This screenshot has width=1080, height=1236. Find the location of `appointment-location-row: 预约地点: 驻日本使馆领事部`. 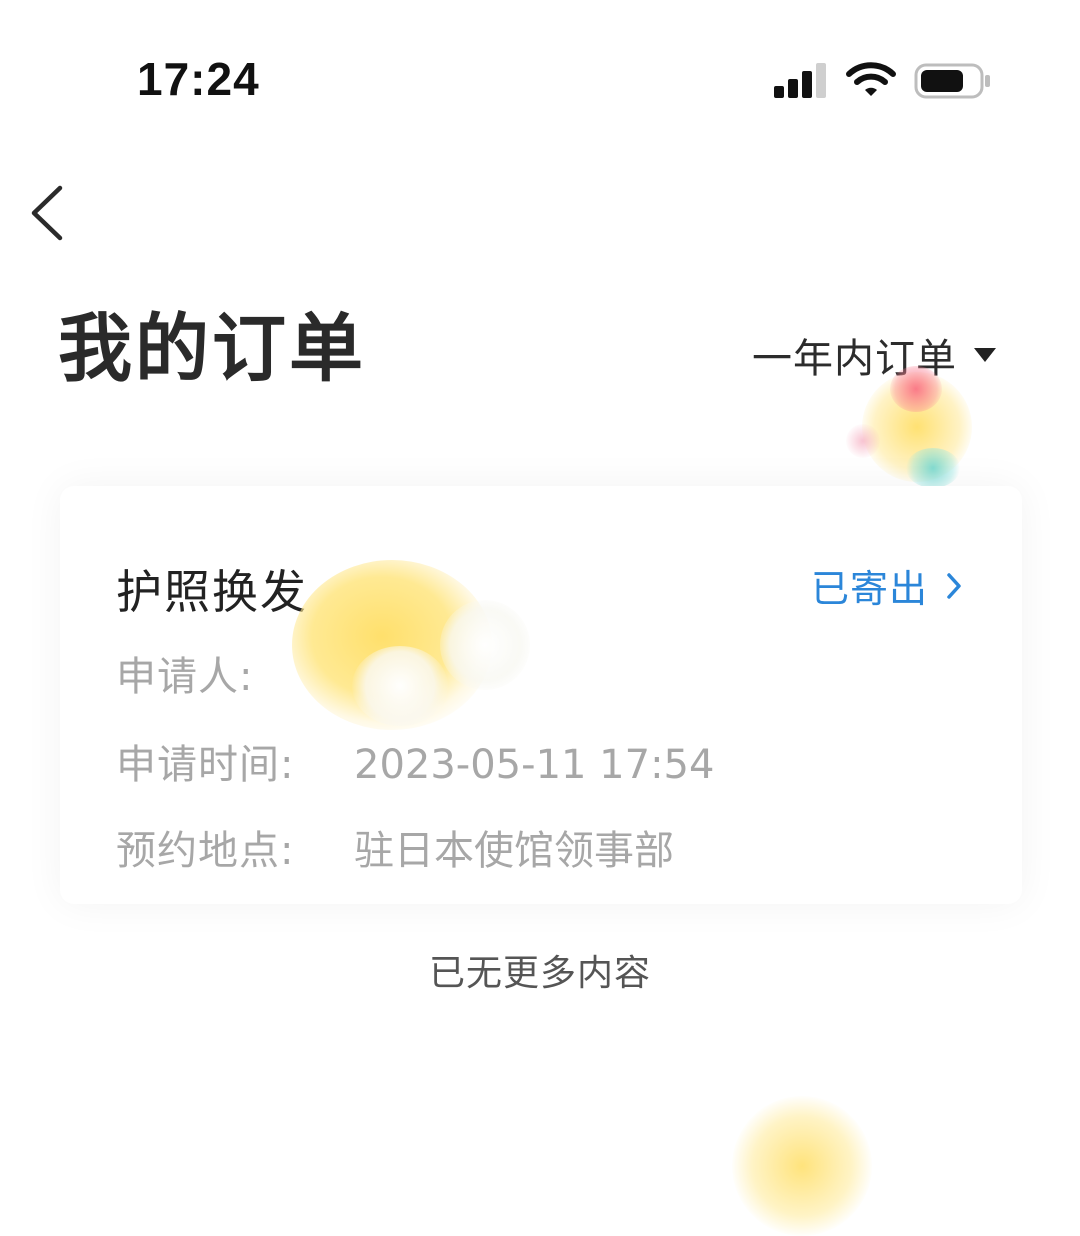

appointment-location-row: 预约地点: 驻日本使馆领事部 is located at coordinates (395, 847).